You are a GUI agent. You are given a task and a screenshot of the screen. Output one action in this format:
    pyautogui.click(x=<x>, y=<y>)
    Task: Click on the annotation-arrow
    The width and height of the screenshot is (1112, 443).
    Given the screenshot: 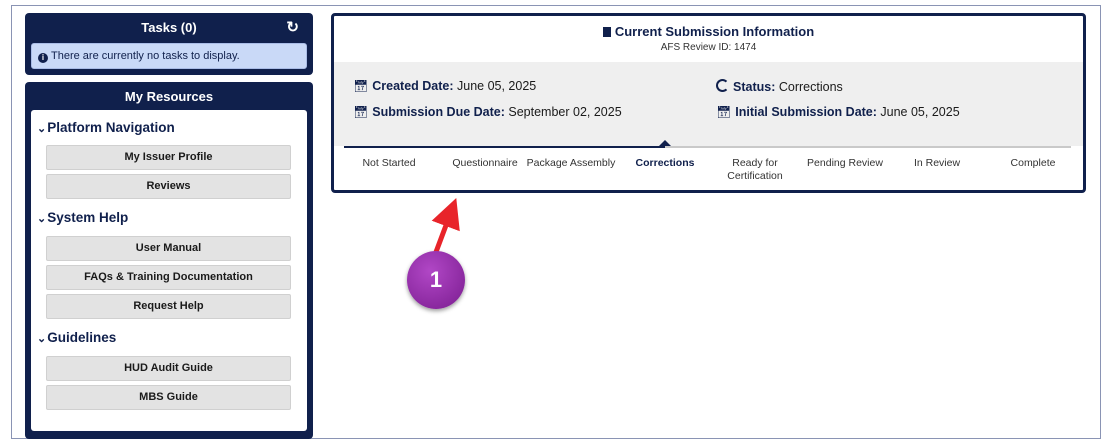 What is the action you would take?
    pyautogui.click(x=445, y=225)
    